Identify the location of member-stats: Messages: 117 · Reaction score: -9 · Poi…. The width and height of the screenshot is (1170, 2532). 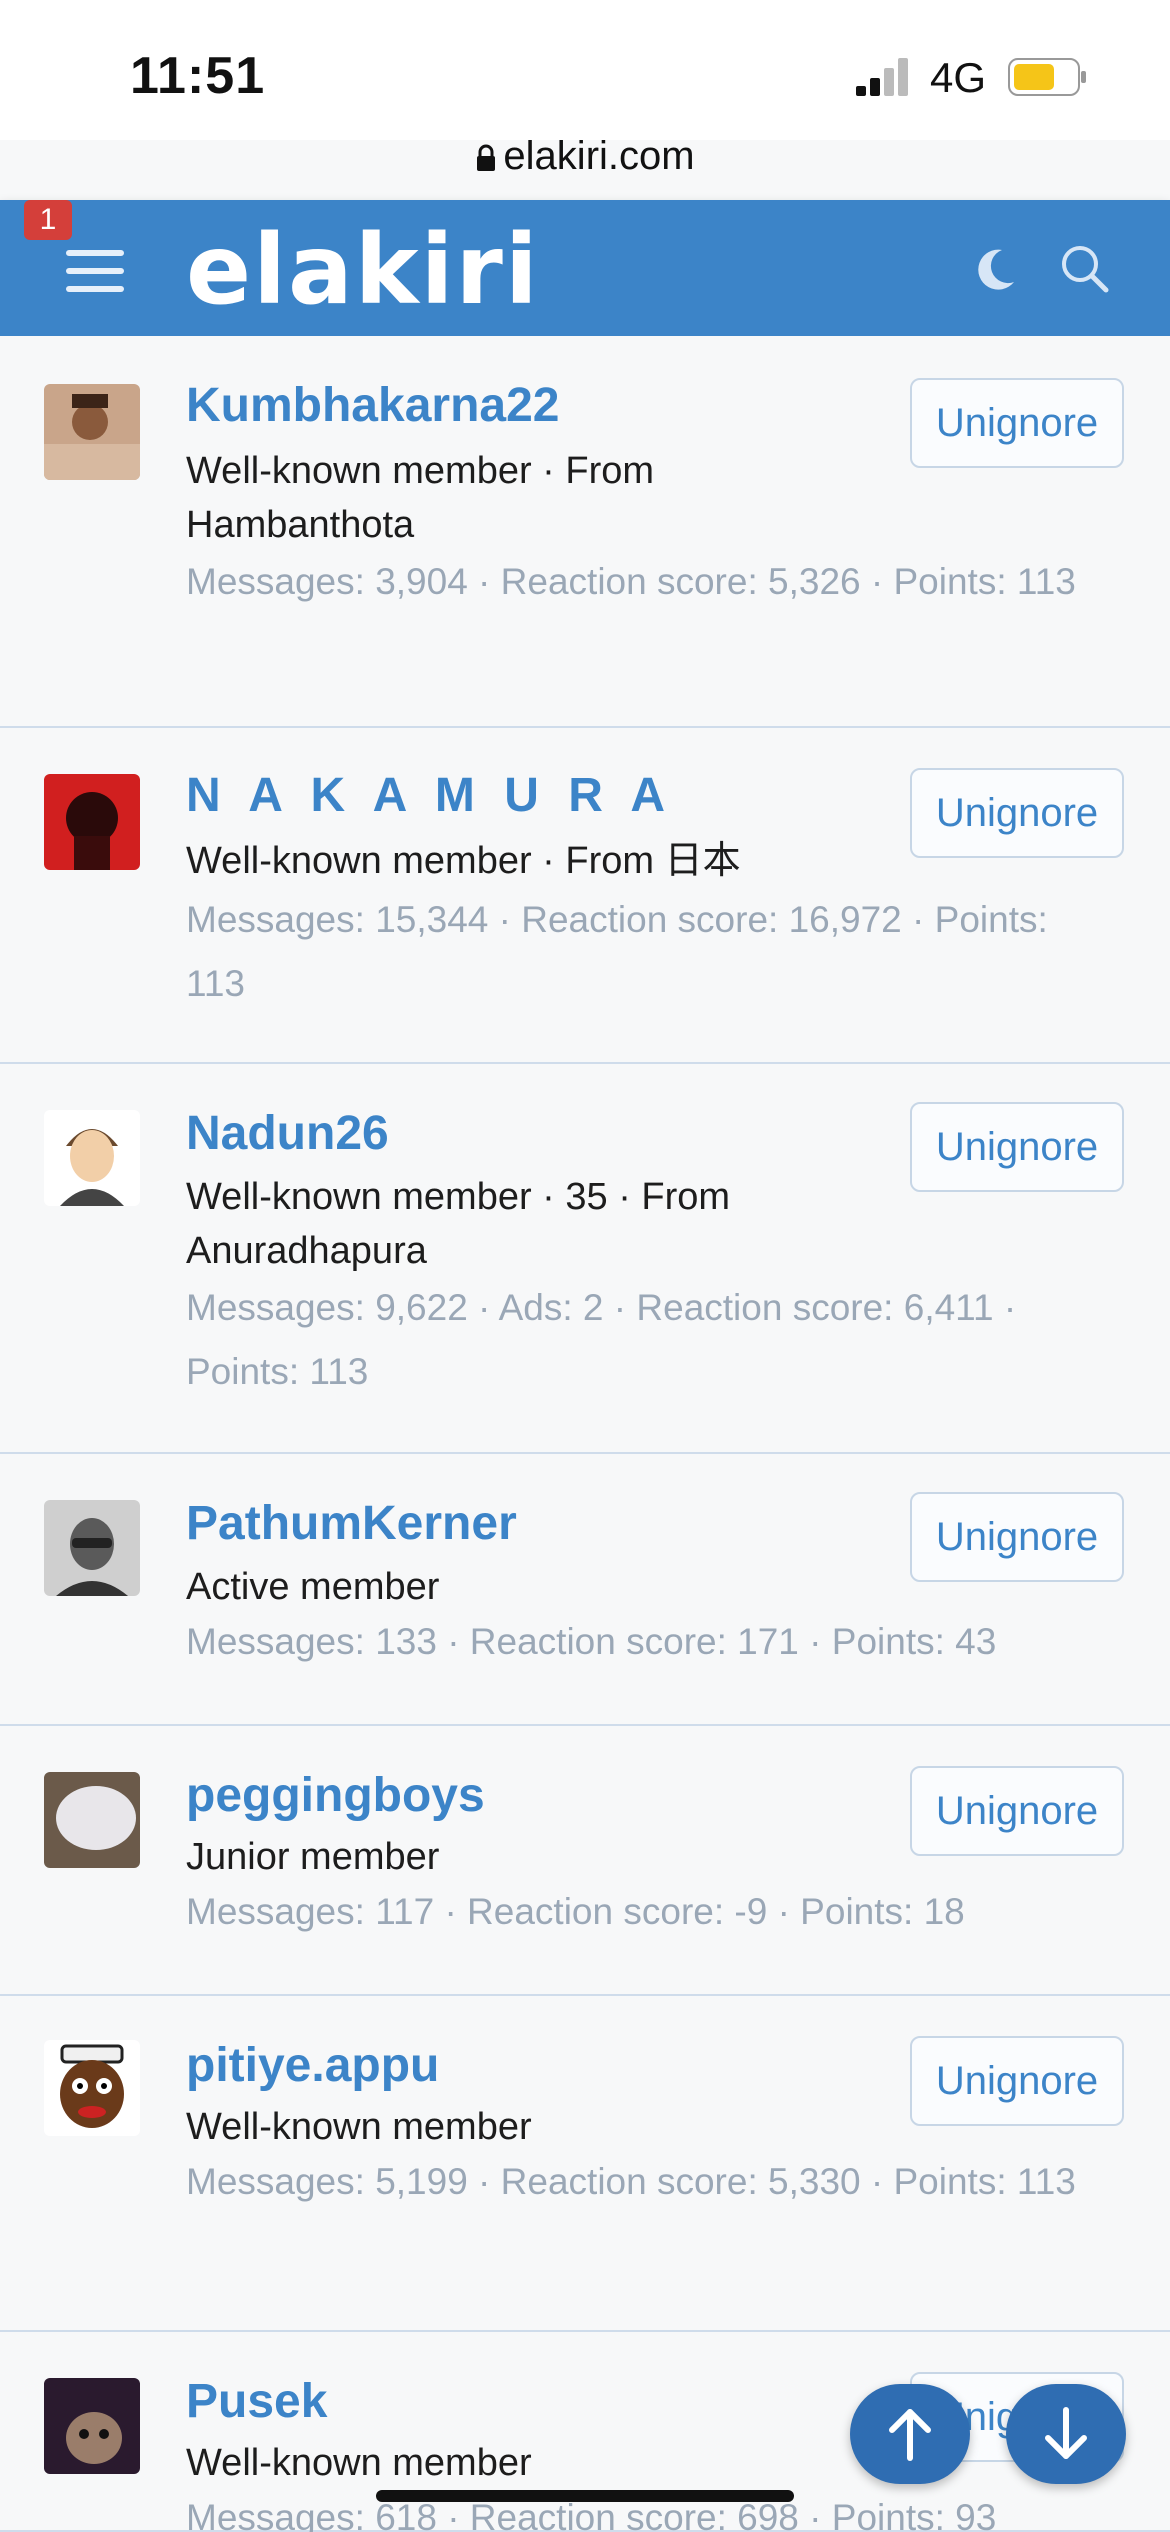
(575, 1911).